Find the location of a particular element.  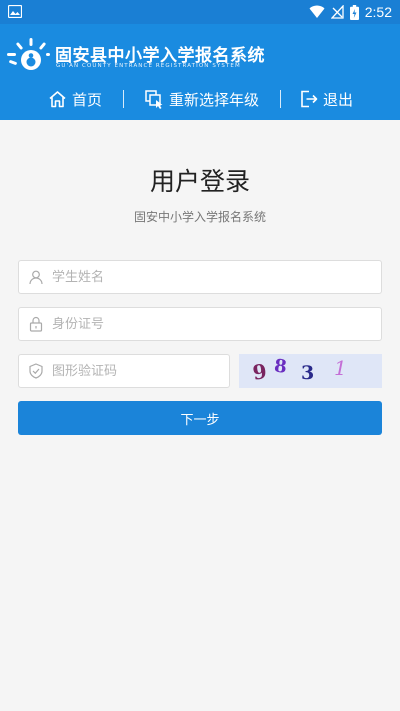

captcha-image: 9 8 3 1 is located at coordinates (310, 371).